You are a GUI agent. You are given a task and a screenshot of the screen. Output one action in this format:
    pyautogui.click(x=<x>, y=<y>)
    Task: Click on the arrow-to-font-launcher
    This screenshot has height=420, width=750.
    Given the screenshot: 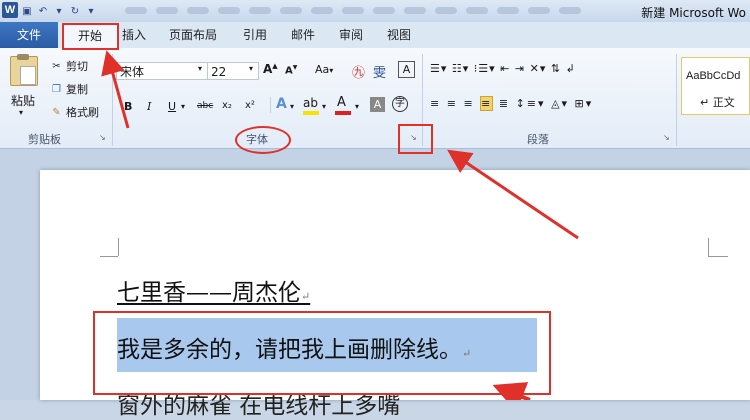 What is the action you would take?
    pyautogui.click(x=513, y=194)
    